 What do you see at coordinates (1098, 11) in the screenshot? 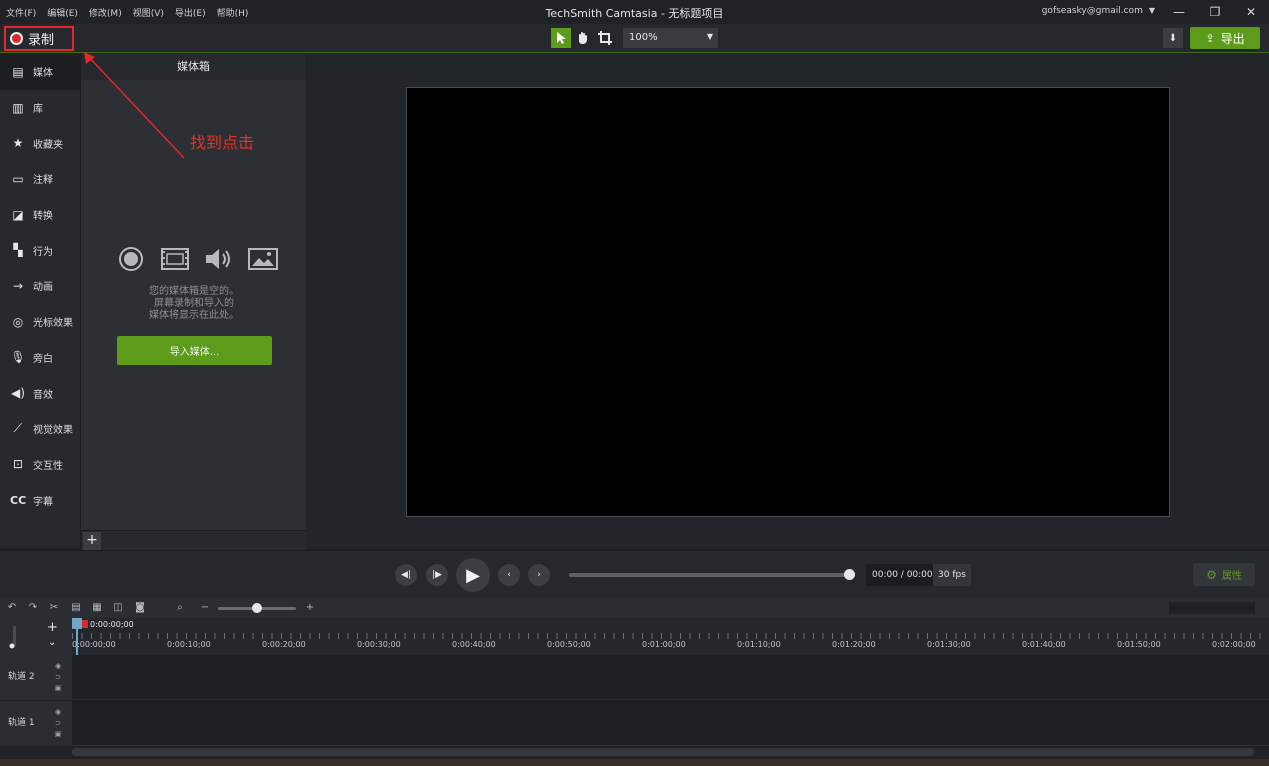
I see `account-menu: gofseasky@gmail.com ▼` at bounding box center [1098, 11].